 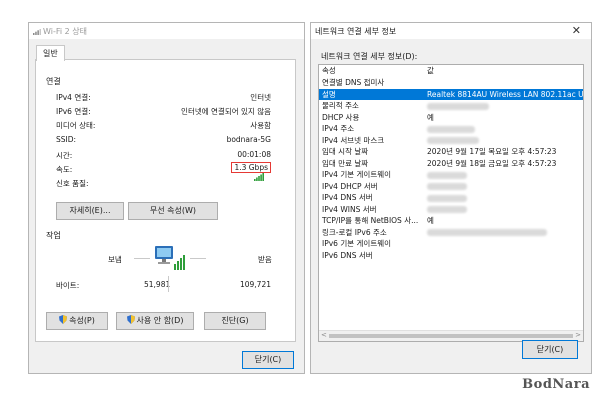 I want to click on list-item: IPv4 서브넷 마스크, so click(x=451, y=141).